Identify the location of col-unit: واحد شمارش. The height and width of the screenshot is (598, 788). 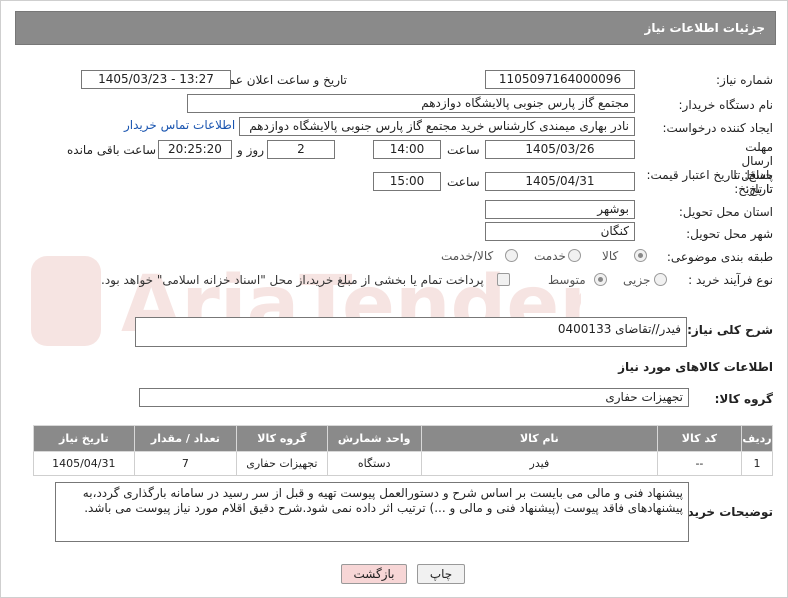
(374, 438).